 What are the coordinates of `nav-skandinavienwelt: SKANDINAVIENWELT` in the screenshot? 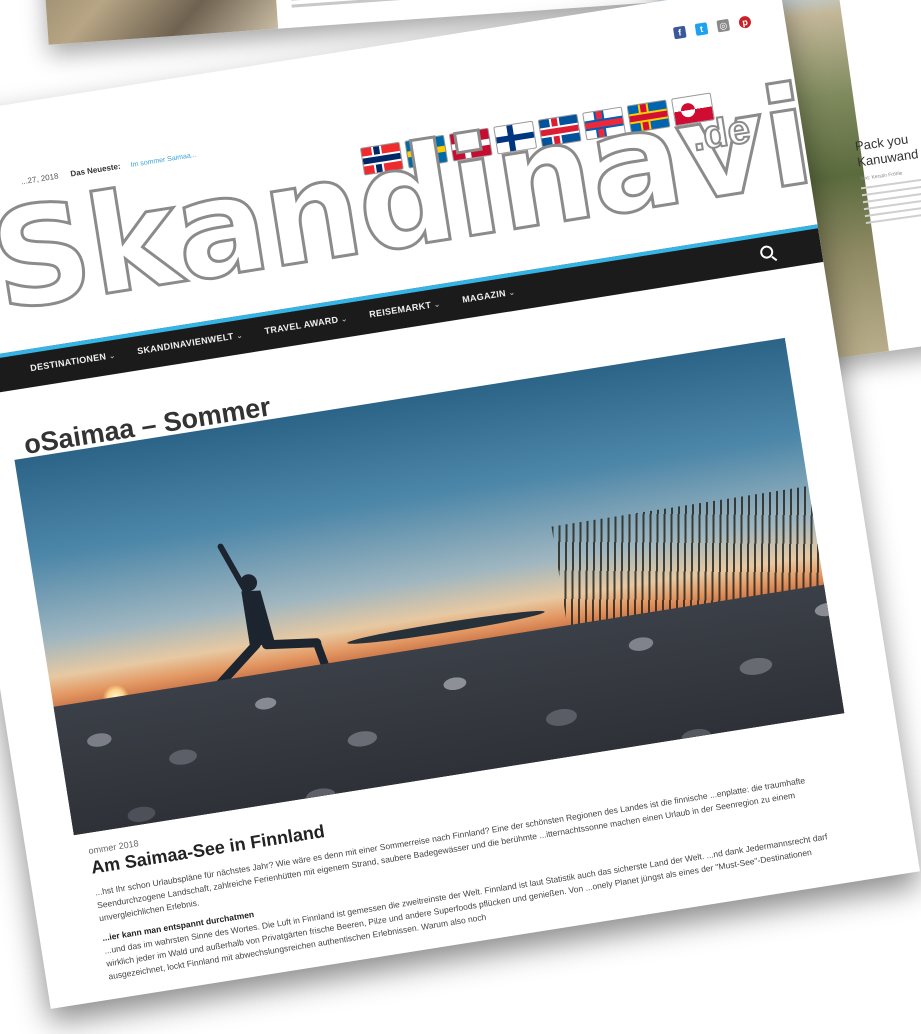 It's located at (189, 343).